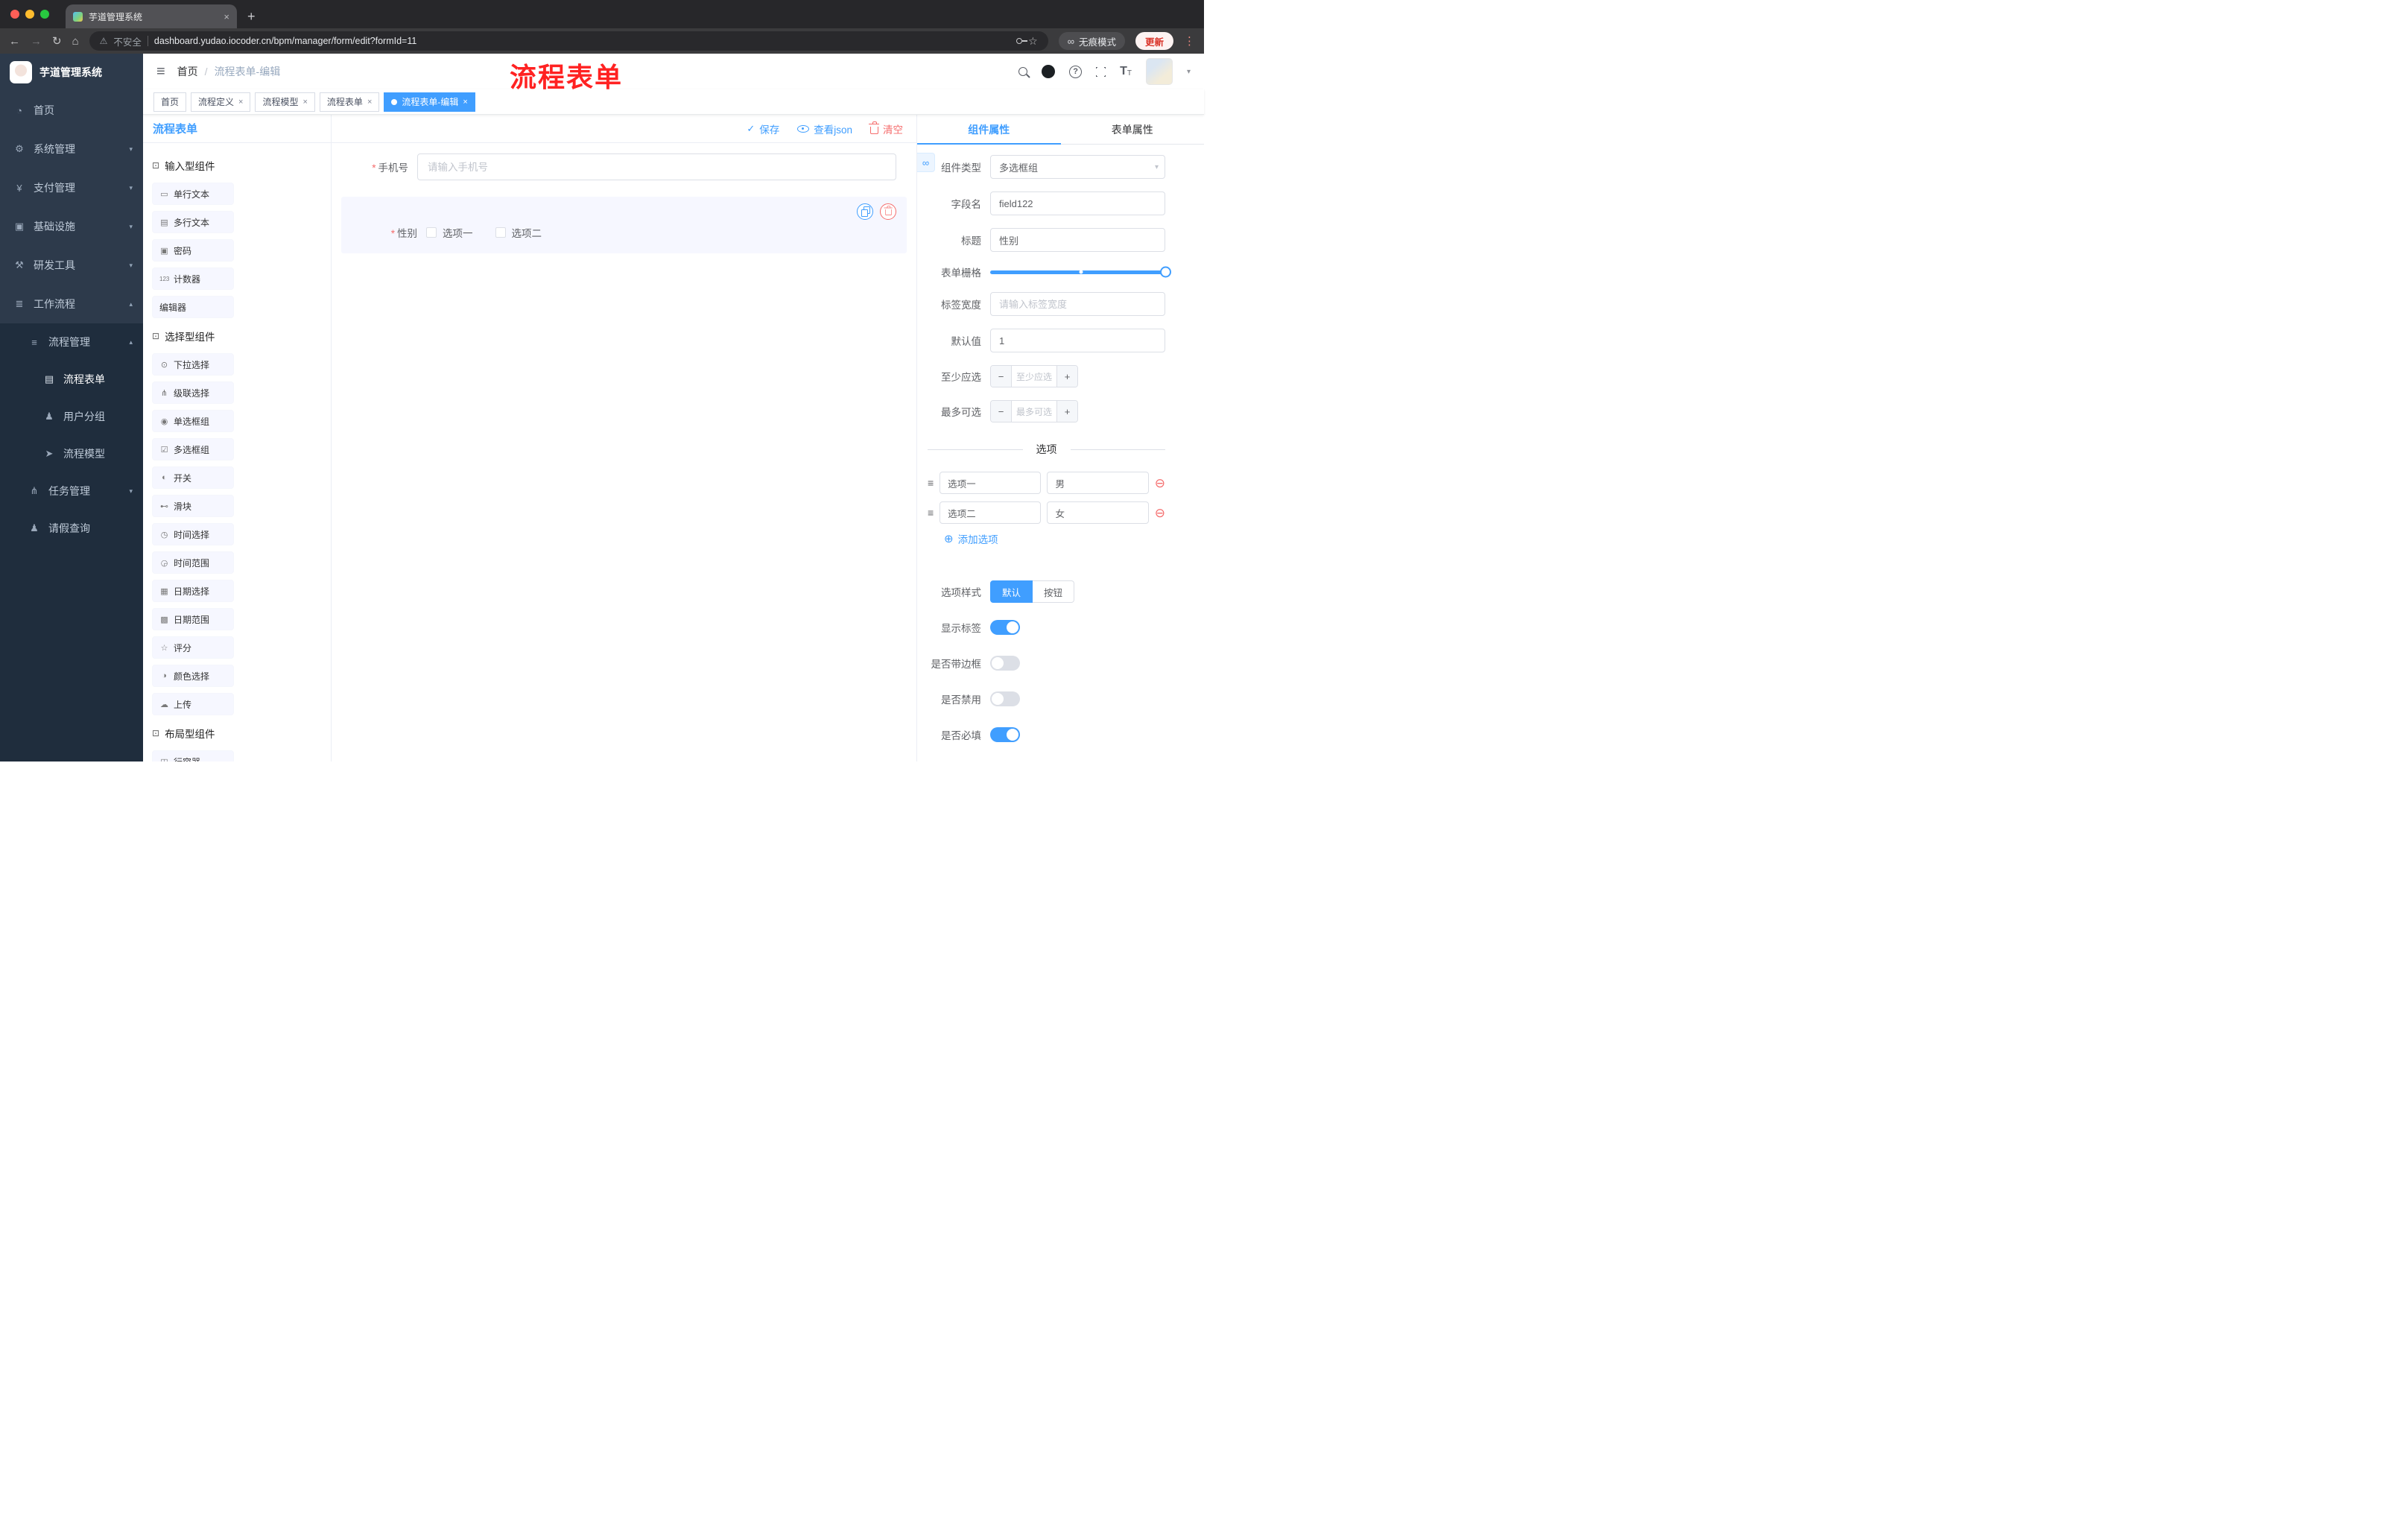 The height and width of the screenshot is (1523, 2408). Describe the element at coordinates (763, 128) in the screenshot. I see `save-button: ✓ 保存` at that location.